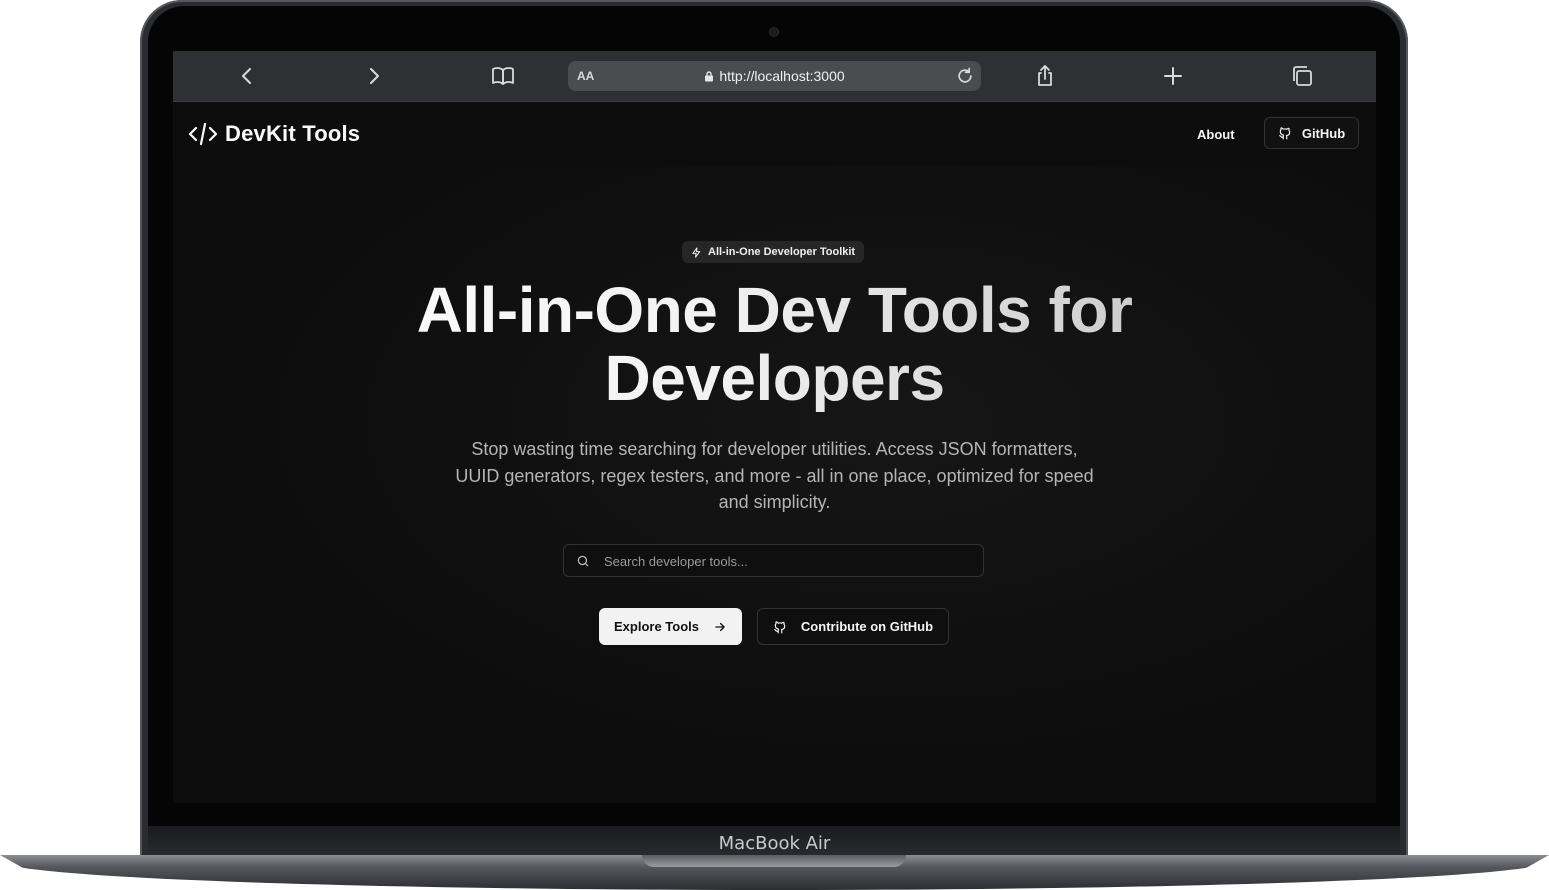  Describe the element at coordinates (203, 134) in the screenshot. I see `code-icon` at that location.